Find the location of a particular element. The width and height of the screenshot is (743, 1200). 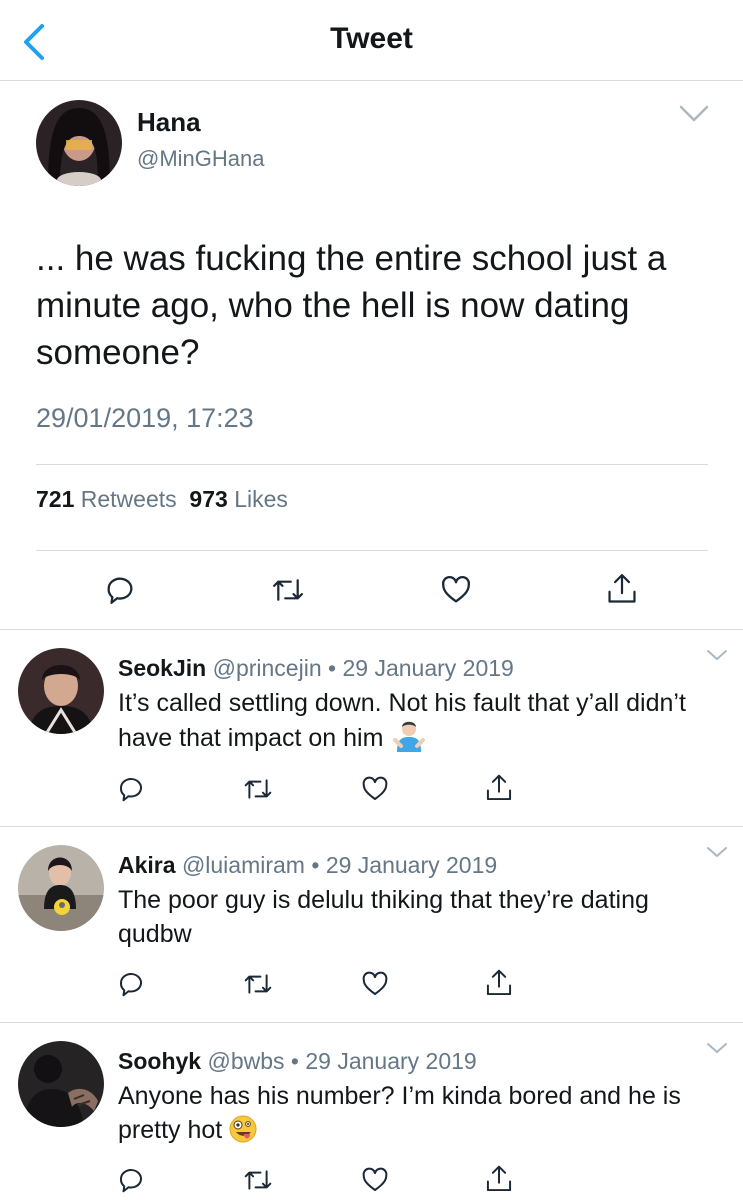

tweet-stats: 721 Retweets 973 Likes is located at coordinates (162, 499).